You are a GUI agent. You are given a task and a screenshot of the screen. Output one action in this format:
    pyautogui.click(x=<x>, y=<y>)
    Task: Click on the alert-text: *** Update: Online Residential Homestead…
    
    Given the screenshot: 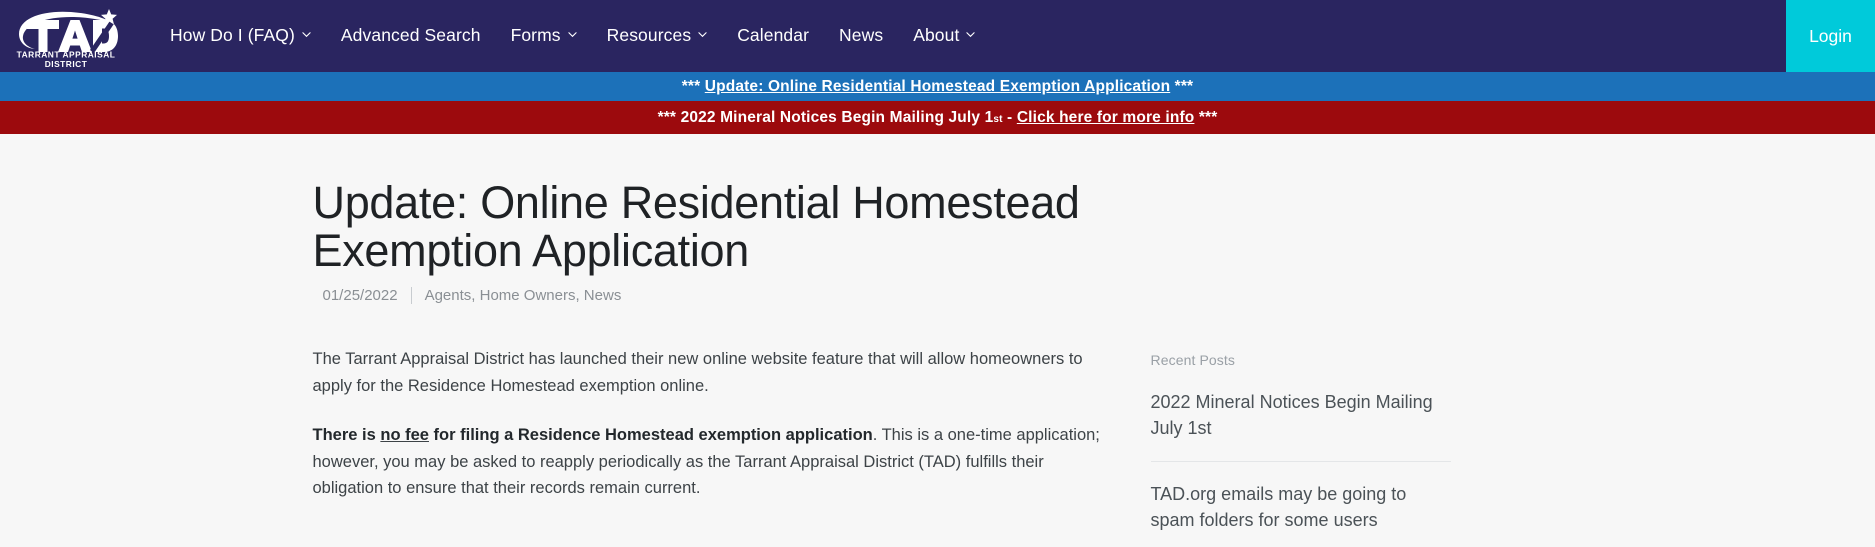 What is the action you would take?
    pyautogui.click(x=937, y=87)
    